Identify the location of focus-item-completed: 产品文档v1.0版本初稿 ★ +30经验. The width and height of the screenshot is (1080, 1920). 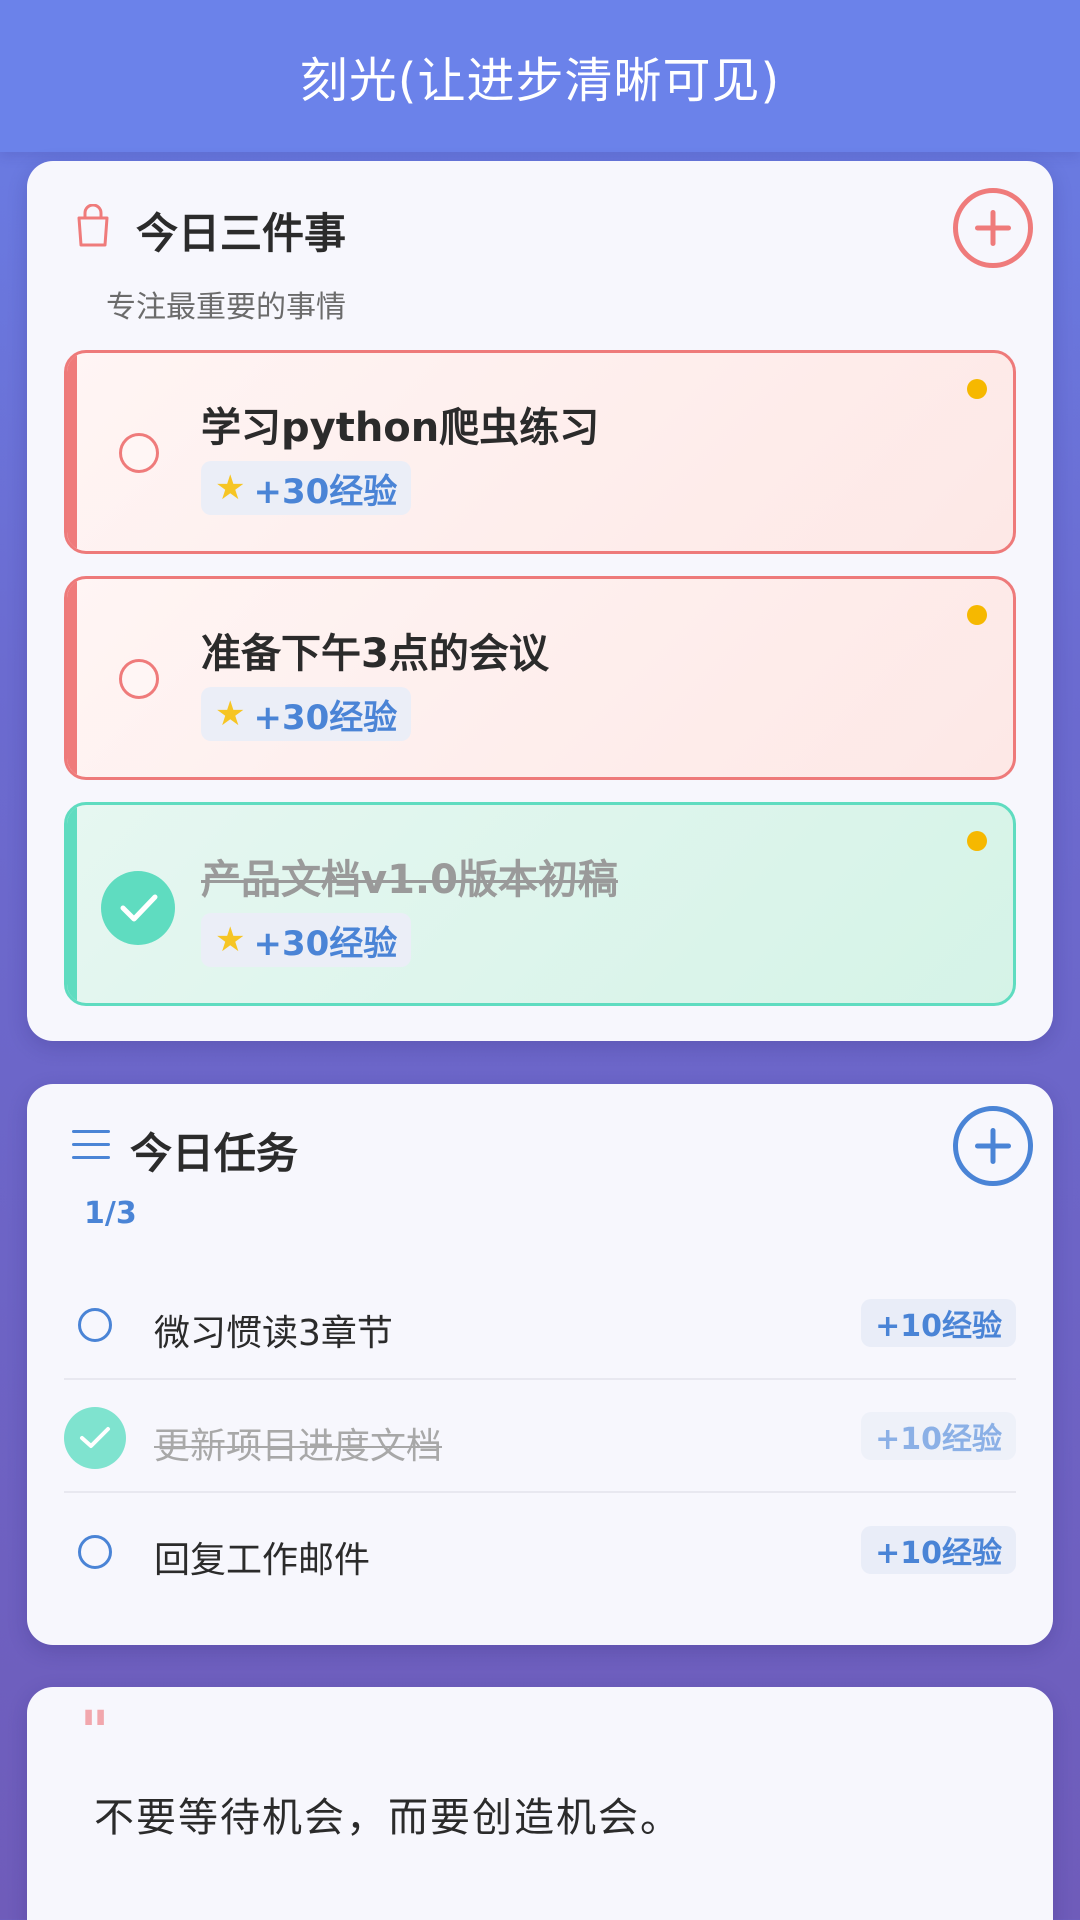
(540, 904).